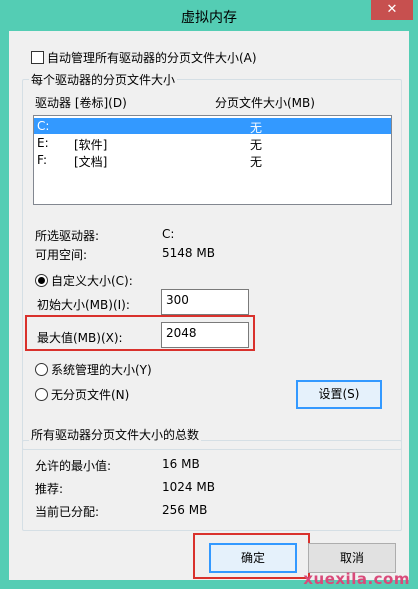 Image resolution: width=418 pixels, height=589 pixels. Describe the element at coordinates (61, 255) in the screenshot. I see `free-space-label: 可用空间:` at that location.